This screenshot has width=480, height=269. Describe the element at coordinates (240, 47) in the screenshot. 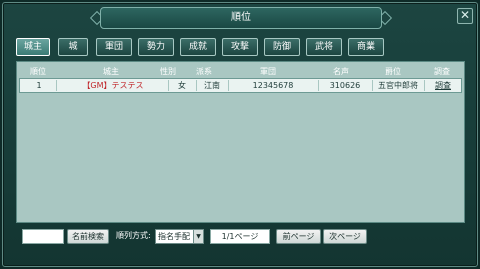

I see `tab-attack: 攻撃` at that location.